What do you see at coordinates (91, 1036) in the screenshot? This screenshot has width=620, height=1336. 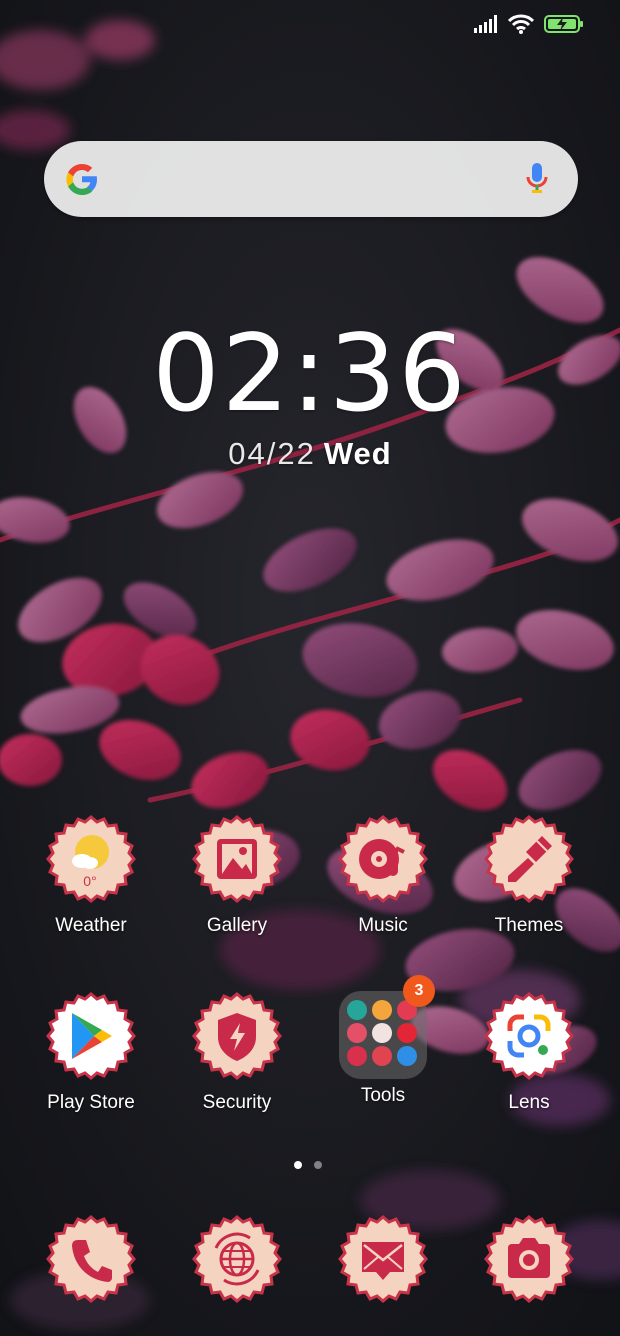 I see `play-store-icon` at bounding box center [91, 1036].